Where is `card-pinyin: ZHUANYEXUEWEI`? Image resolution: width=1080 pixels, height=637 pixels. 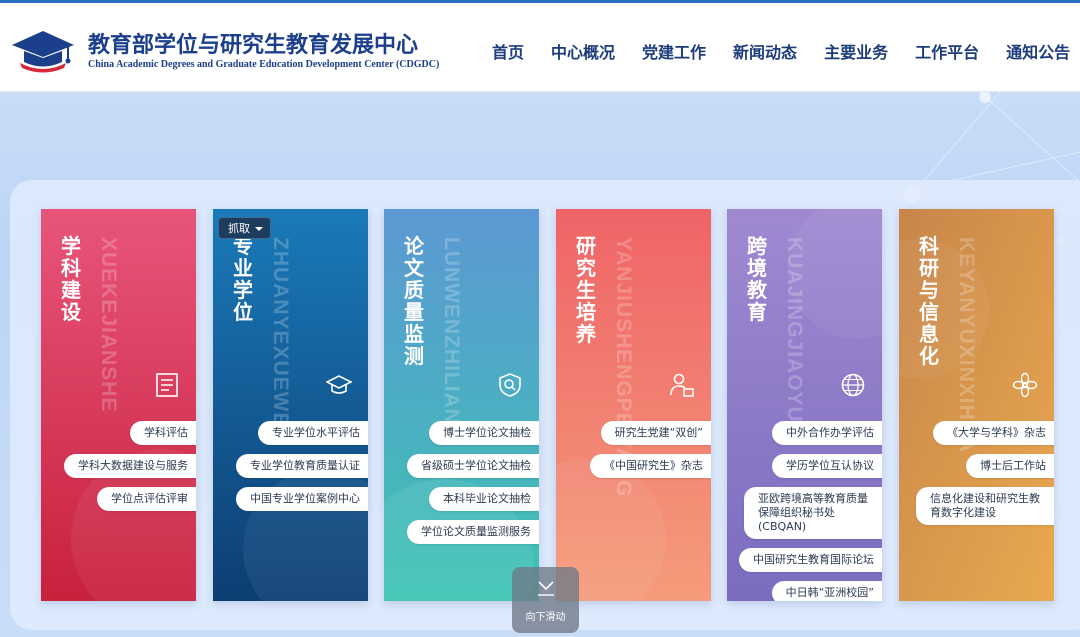
card-pinyin: ZHUANYEXUEWEI is located at coordinates (280, 336).